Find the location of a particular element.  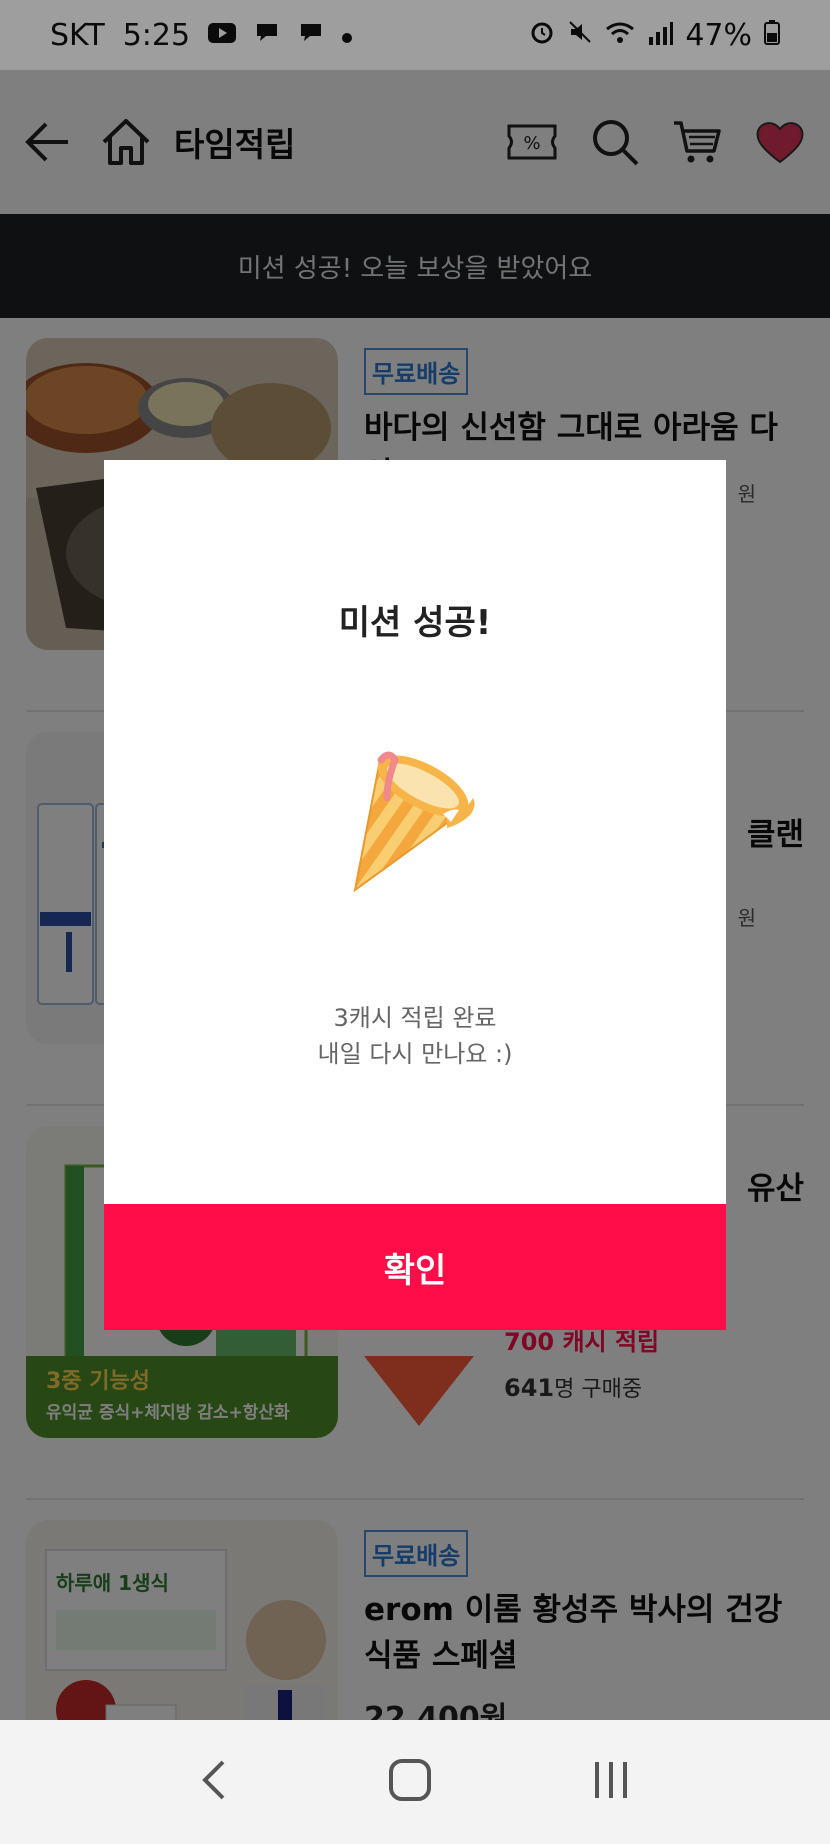

status-dim-overlay is located at coordinates (415, 35).